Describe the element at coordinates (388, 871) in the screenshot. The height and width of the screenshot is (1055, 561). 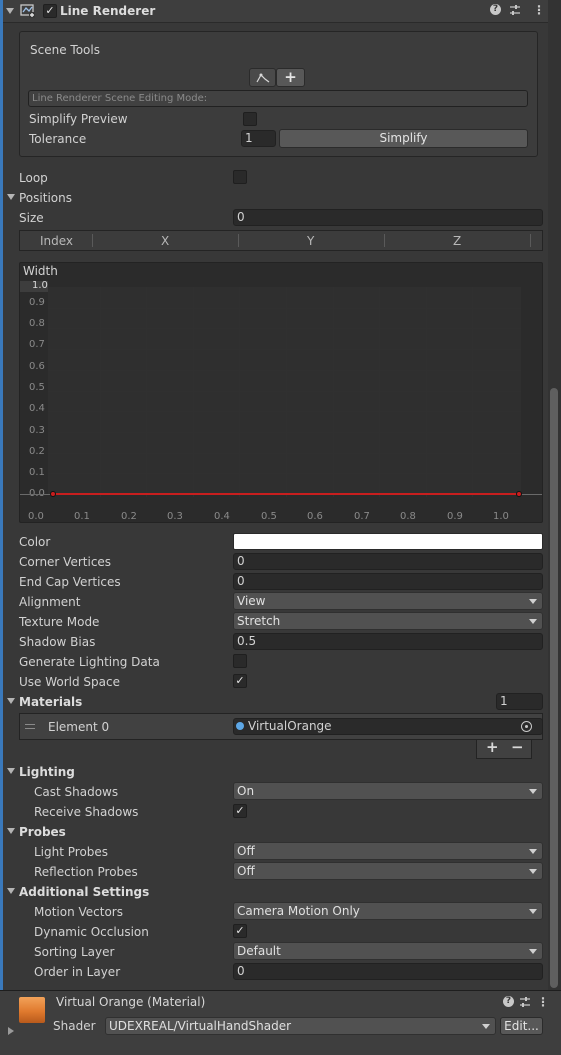
I see `reflection-probes-dropdown: Off` at that location.